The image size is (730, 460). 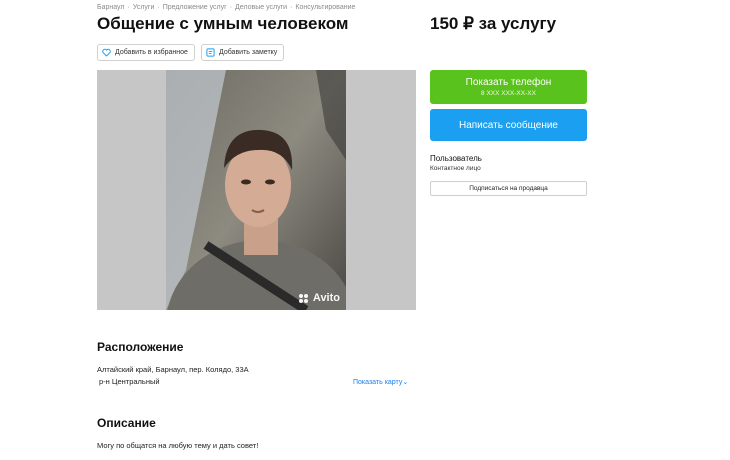 I want to click on avito-watermark: Avito, so click(x=319, y=298).